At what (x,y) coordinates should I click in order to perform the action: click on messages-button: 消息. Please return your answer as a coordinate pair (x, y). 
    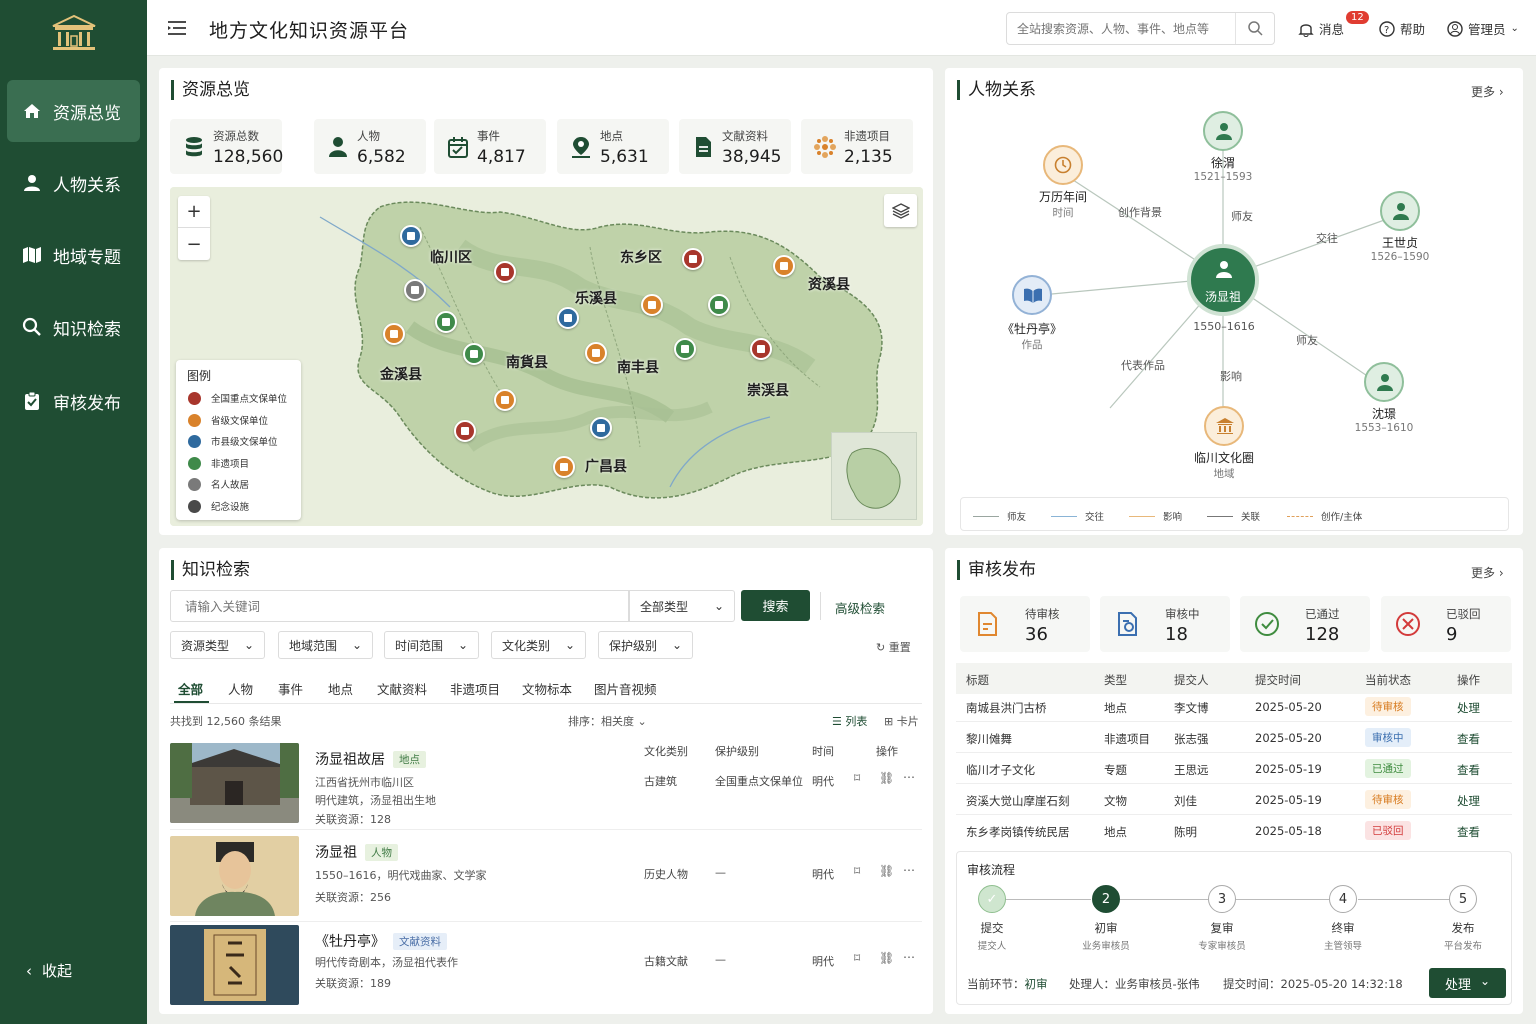
    Looking at the image, I should click on (1321, 28).